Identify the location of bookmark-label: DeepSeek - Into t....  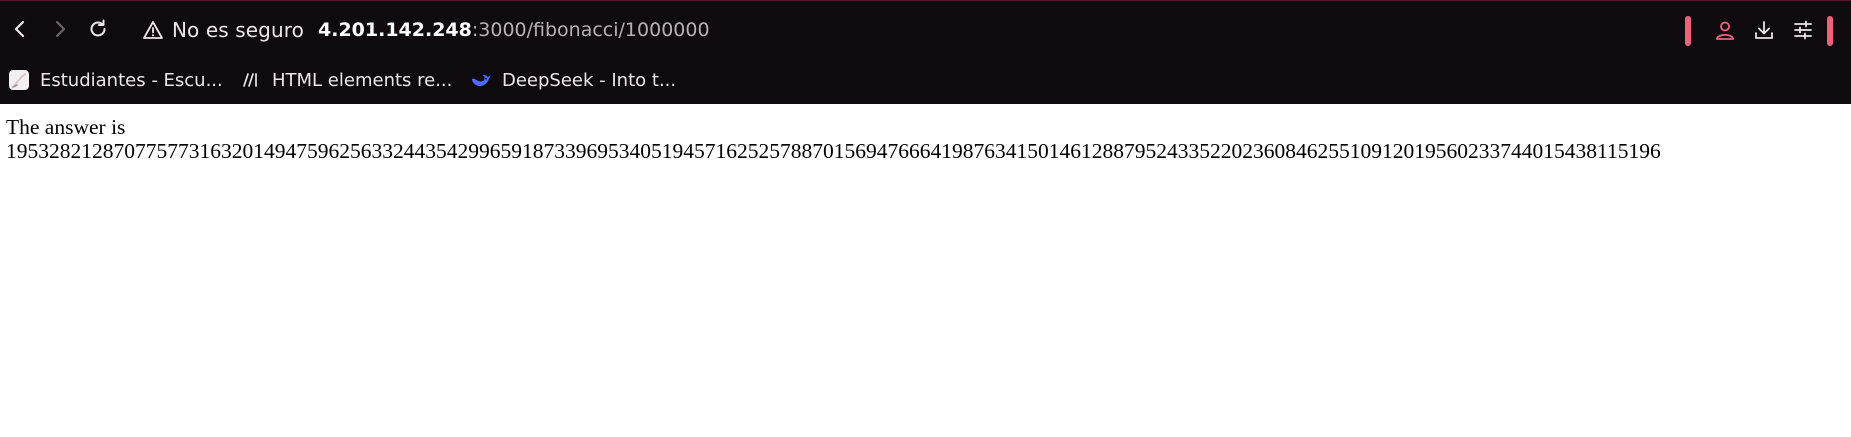
(589, 80).